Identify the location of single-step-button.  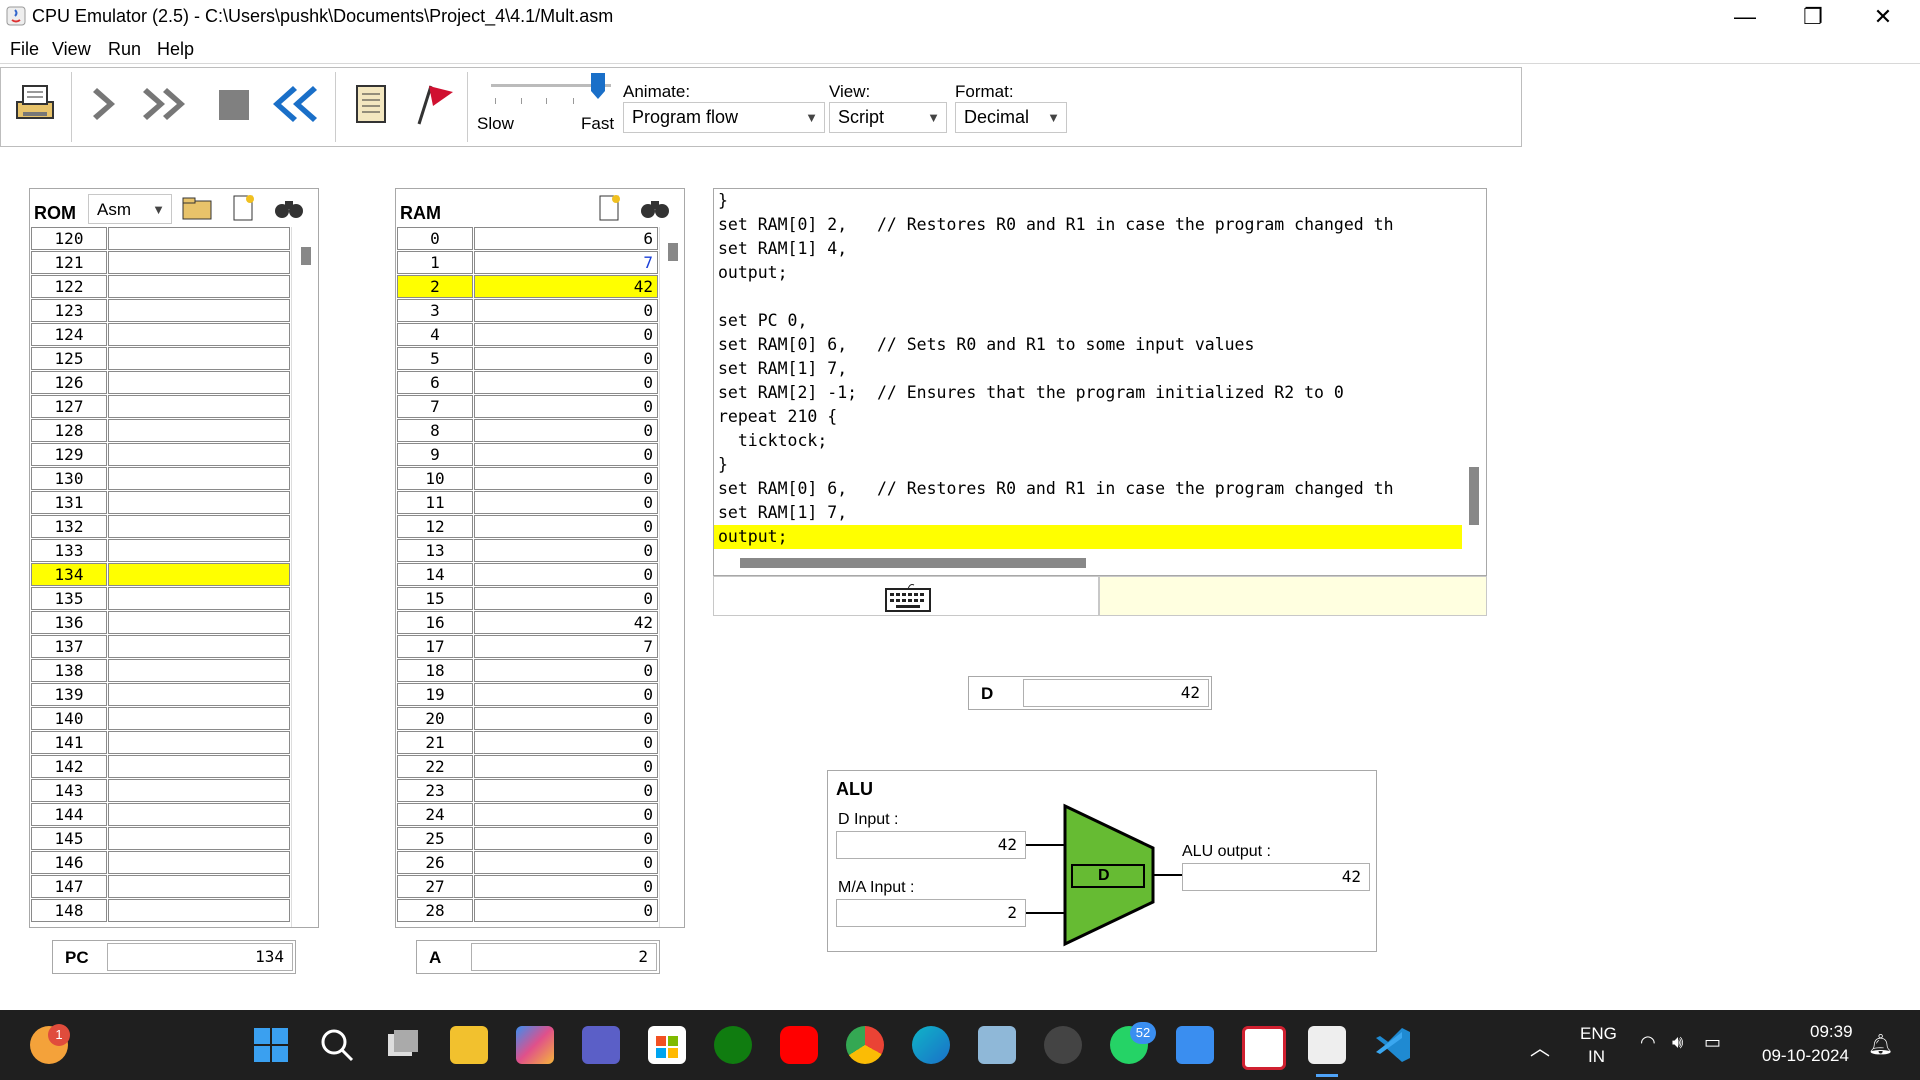
(111, 106).